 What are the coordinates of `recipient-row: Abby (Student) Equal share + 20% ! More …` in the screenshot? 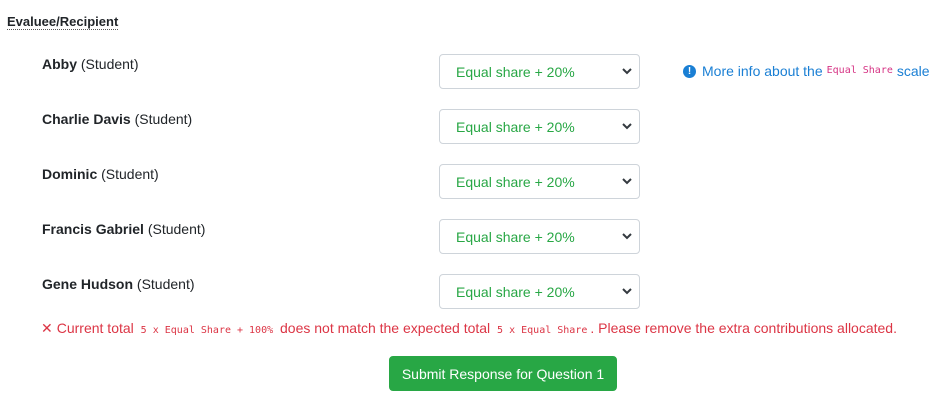 It's located at (473, 72).